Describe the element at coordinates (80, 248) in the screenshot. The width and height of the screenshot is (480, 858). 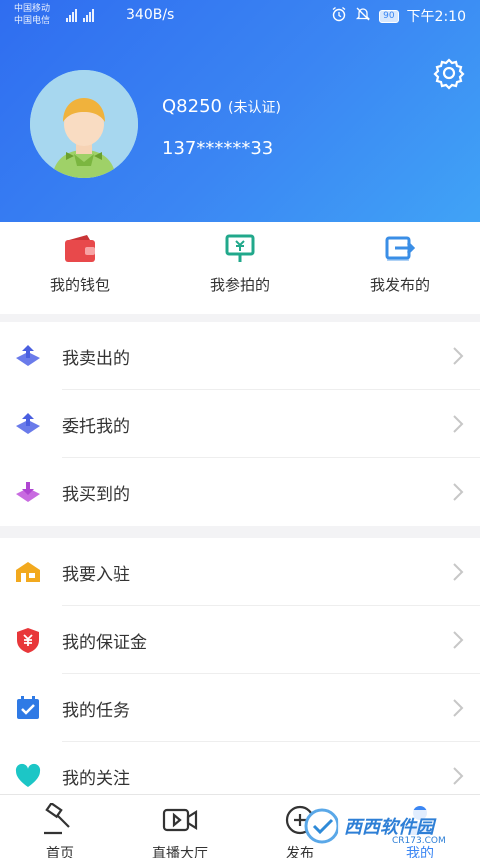
I see `wallet-icon` at that location.